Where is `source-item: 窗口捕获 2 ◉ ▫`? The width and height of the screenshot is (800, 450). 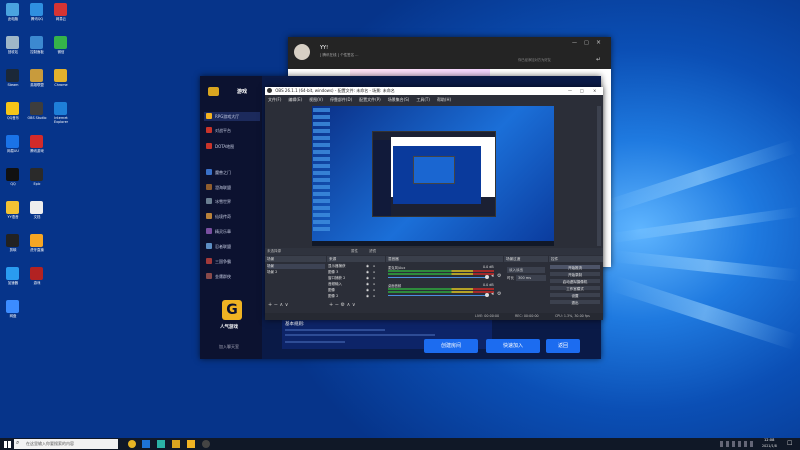
source-item: 窗口捕获 2 ◉ ▫ is located at coordinates (354, 278).